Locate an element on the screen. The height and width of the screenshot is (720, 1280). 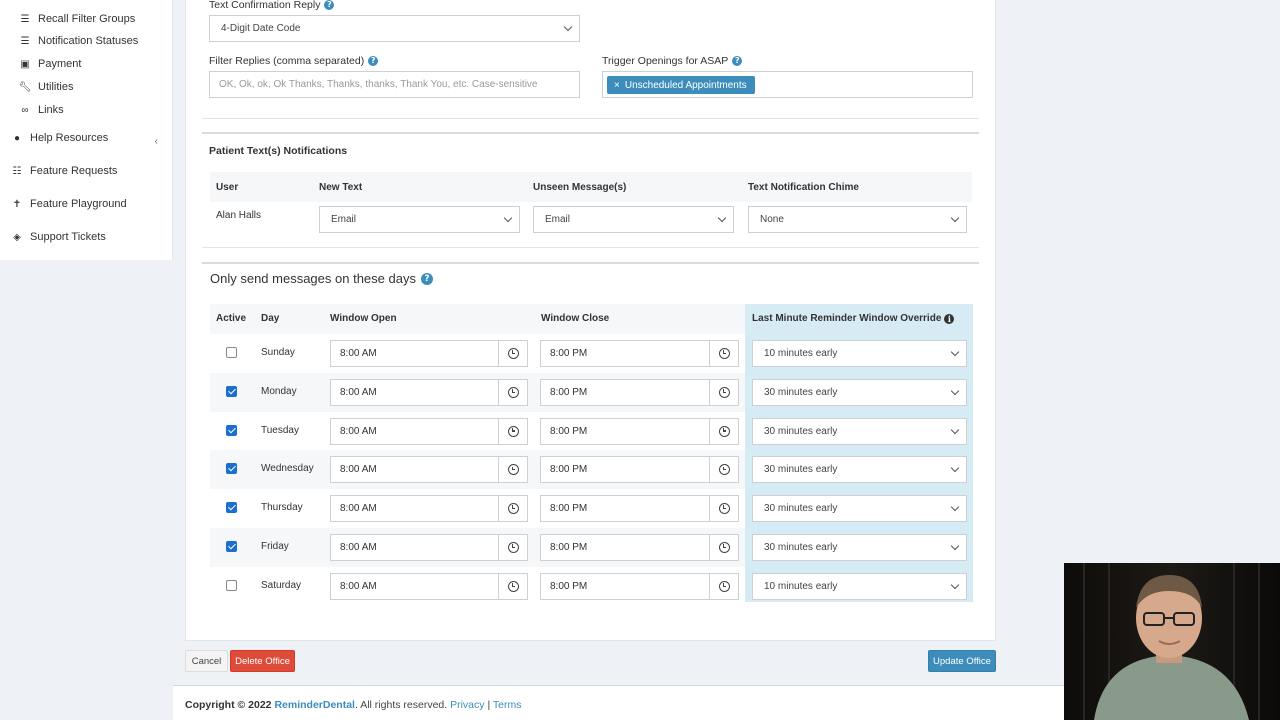
sidebar-item-notification-statuses: ☰ Notification Statuses is located at coordinates (78, 41).